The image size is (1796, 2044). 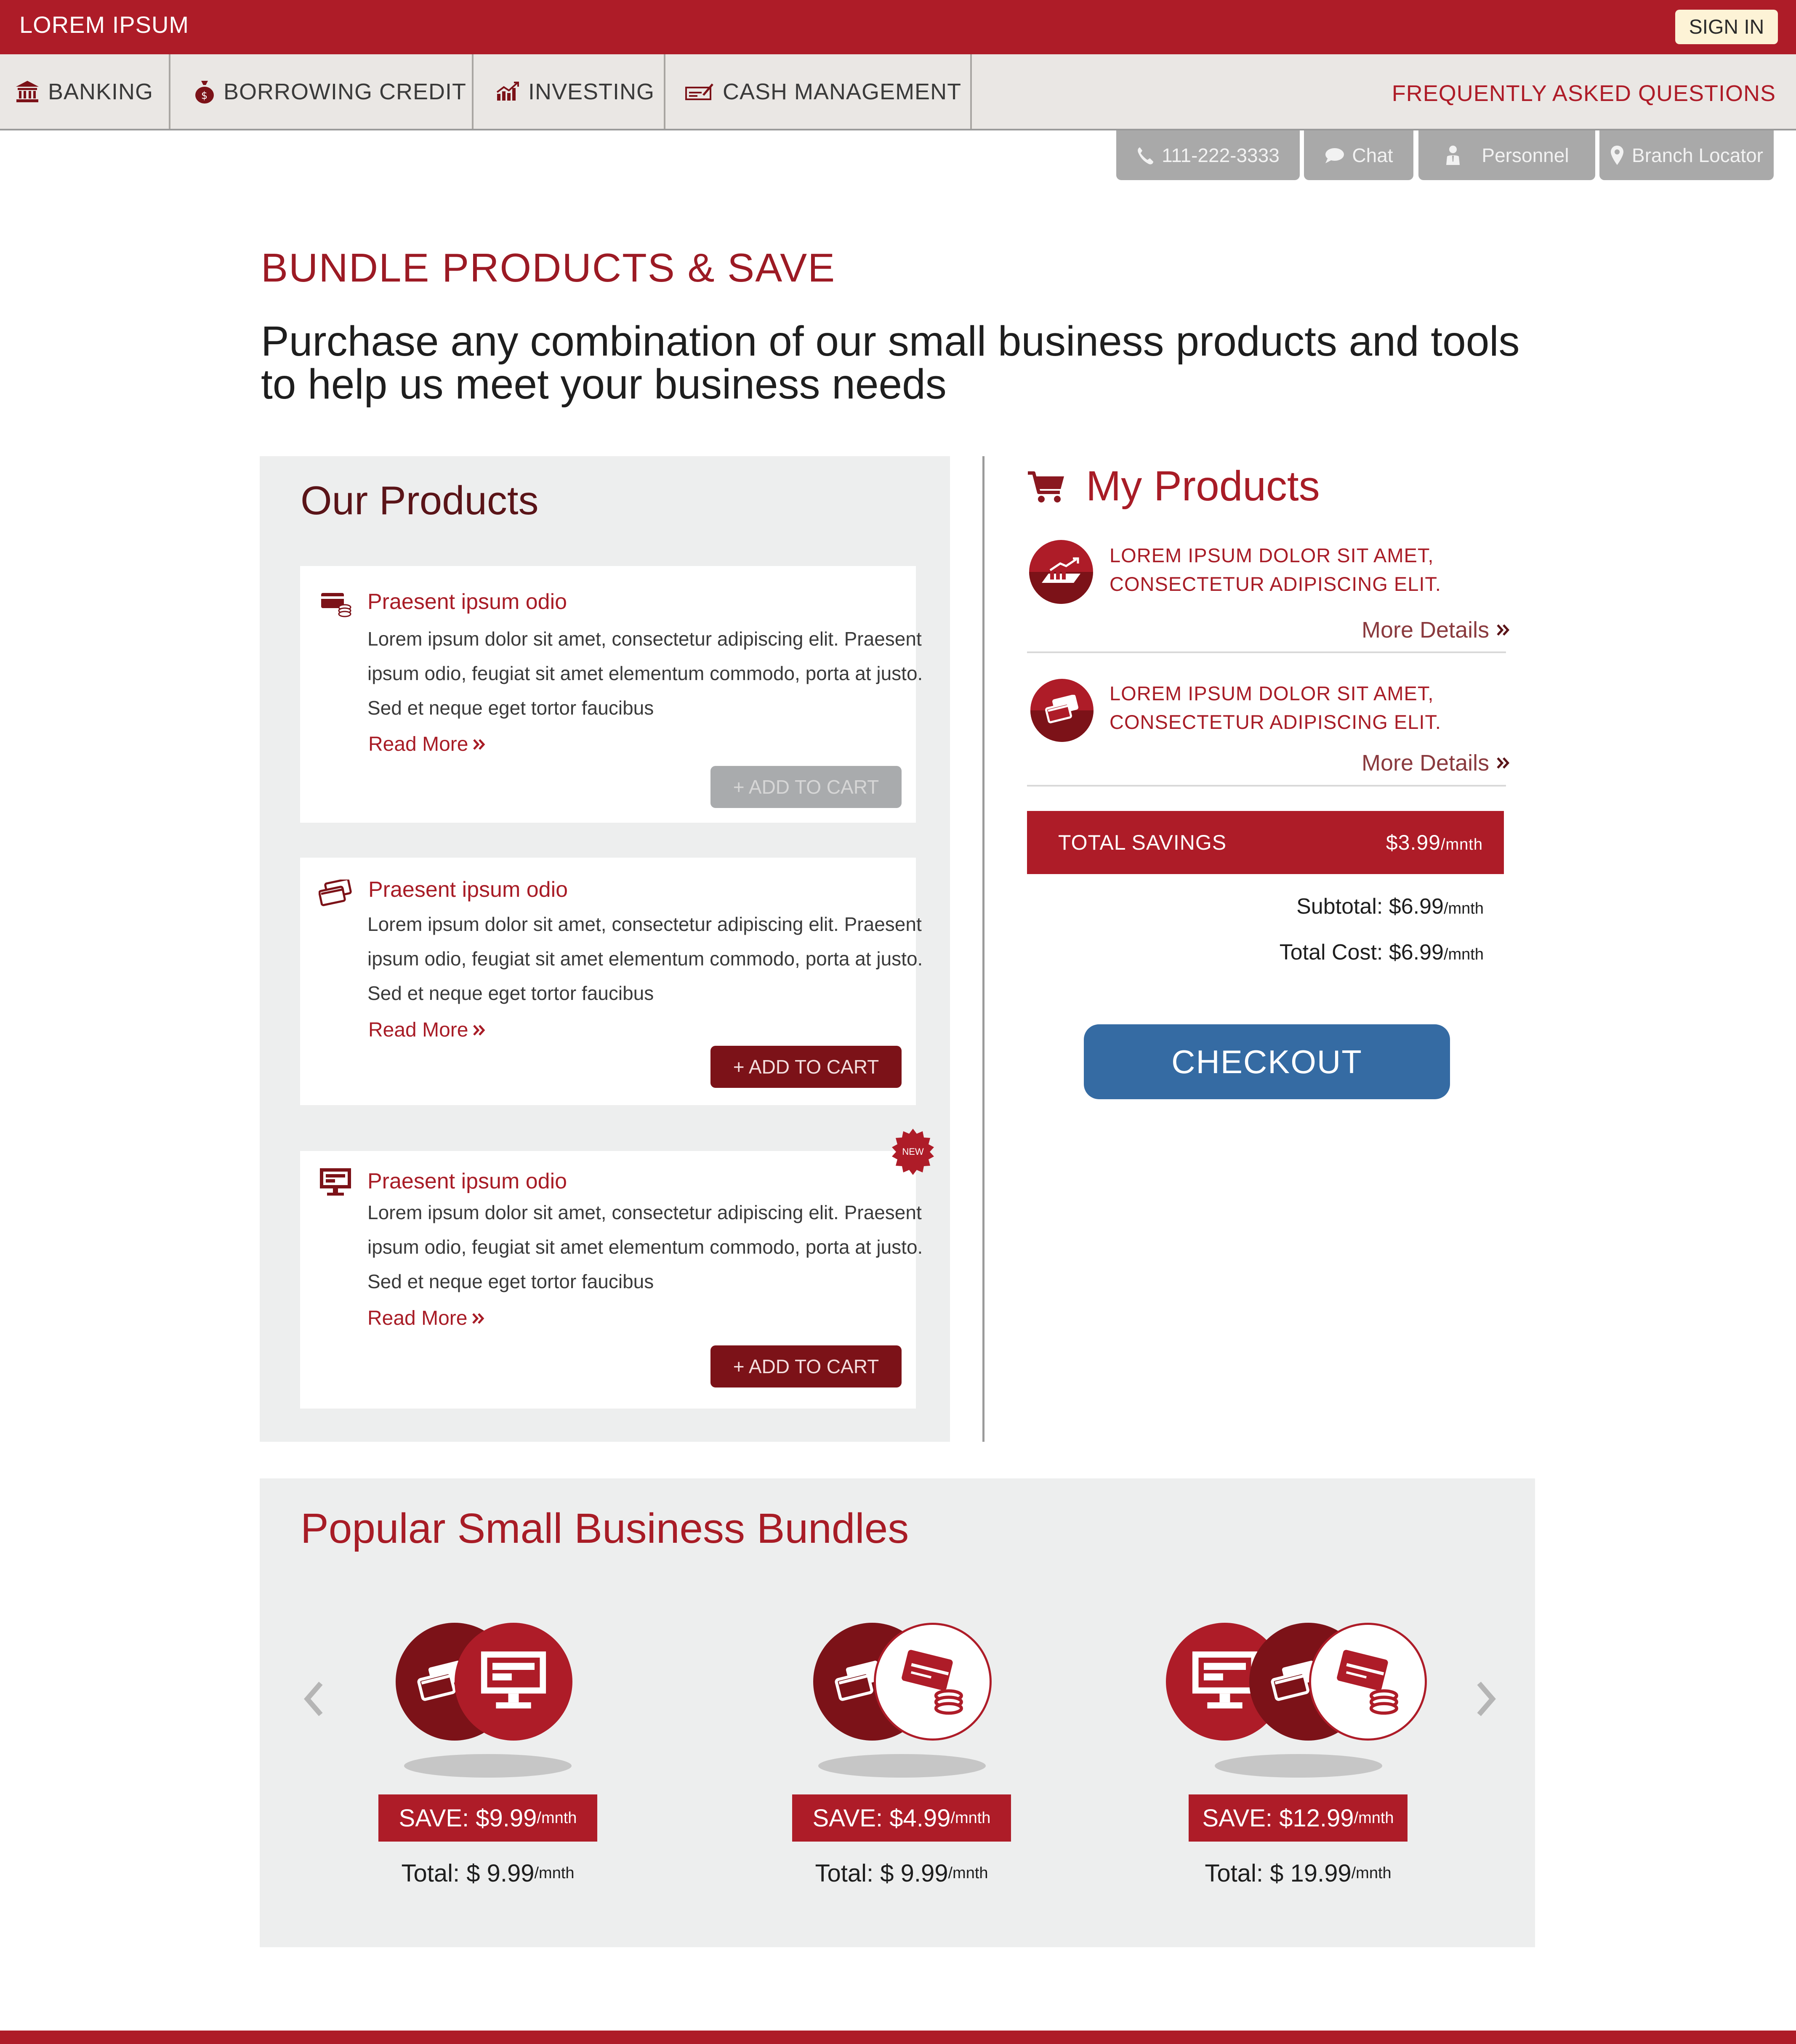 I want to click on column-divider, so click(x=983, y=949).